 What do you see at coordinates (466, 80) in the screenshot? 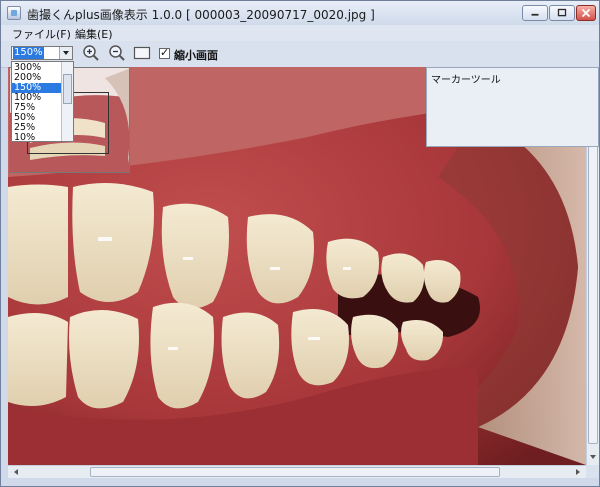
I see `marker-panel-title: マーカーツール` at bounding box center [466, 80].